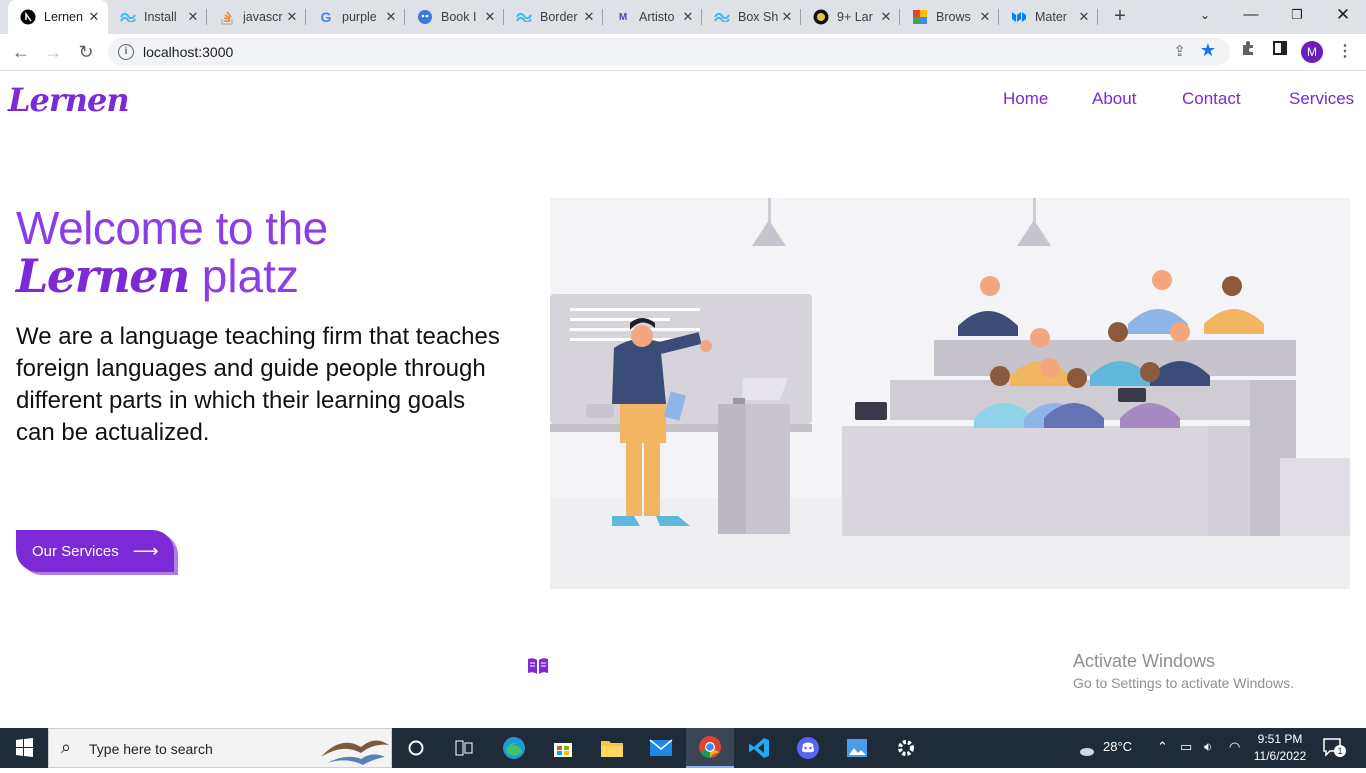 The image size is (1366, 773). I want to click on notification-center-icon: 1, so click(1334, 748).